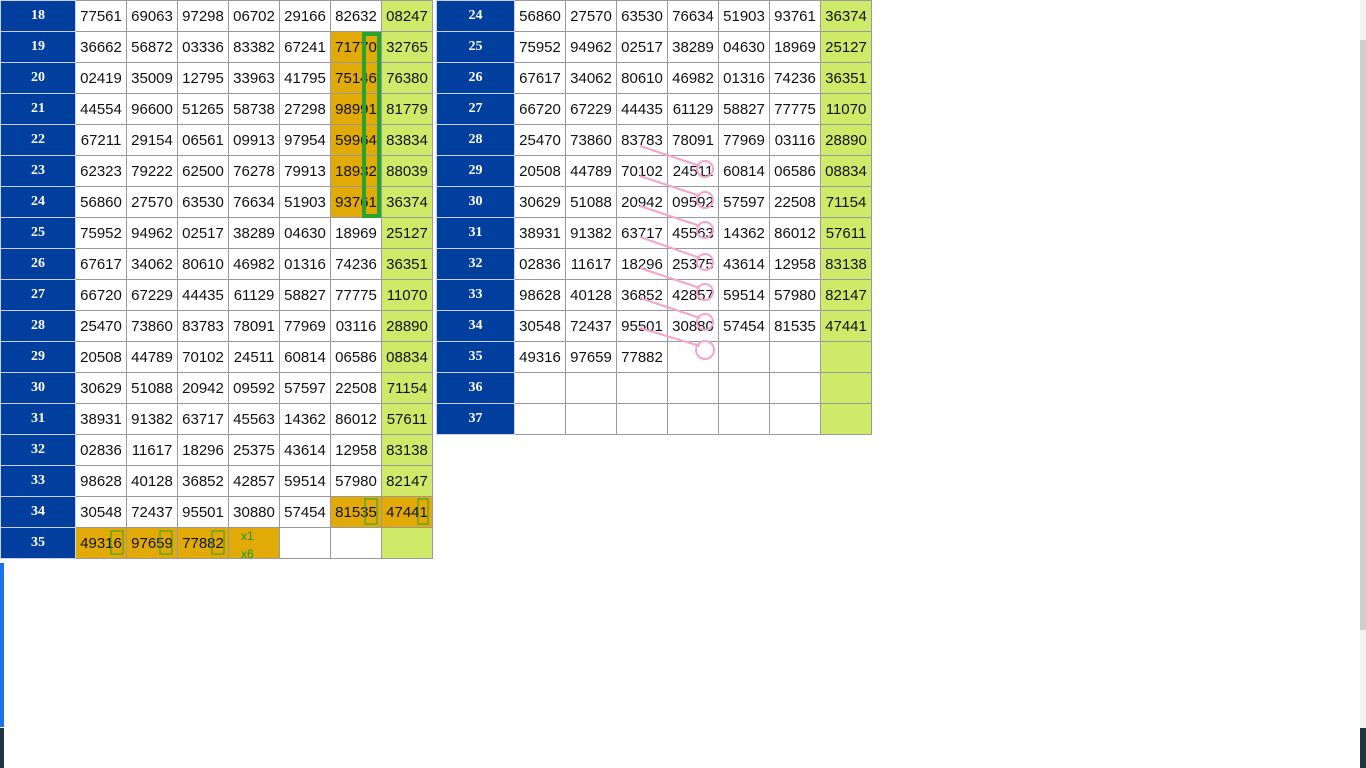  What do you see at coordinates (356, 202) in the screenshot?
I see `number-cell: 93761` at bounding box center [356, 202].